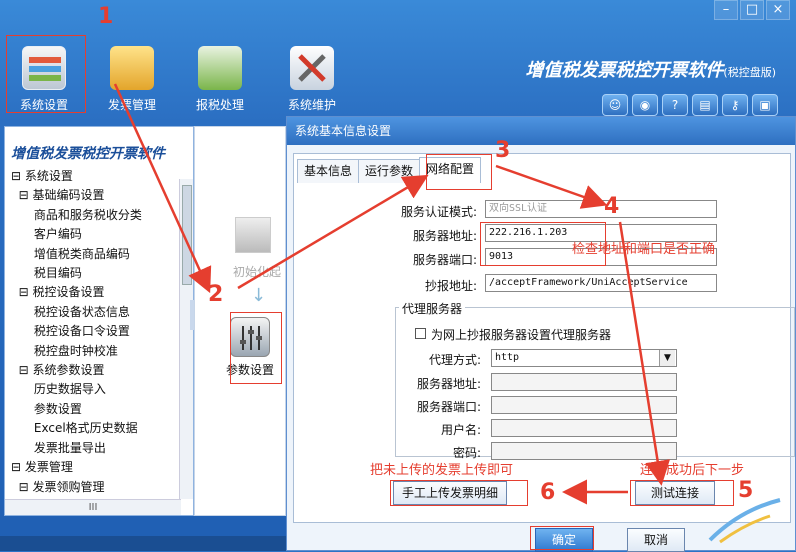 The width and height of the screenshot is (796, 552). What do you see at coordinates (584, 405) in the screenshot?
I see `proxy-server-port-field` at bounding box center [584, 405].